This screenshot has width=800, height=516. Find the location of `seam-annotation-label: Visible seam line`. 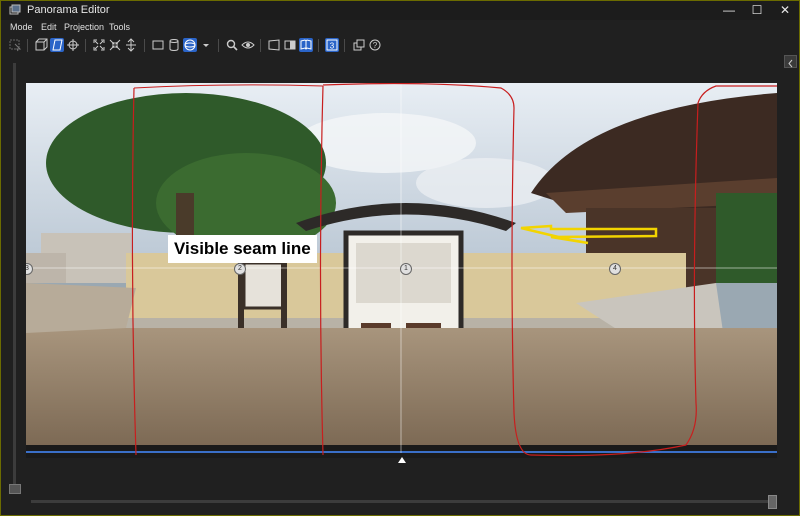

seam-annotation-label: Visible seam line is located at coordinates (242, 249).